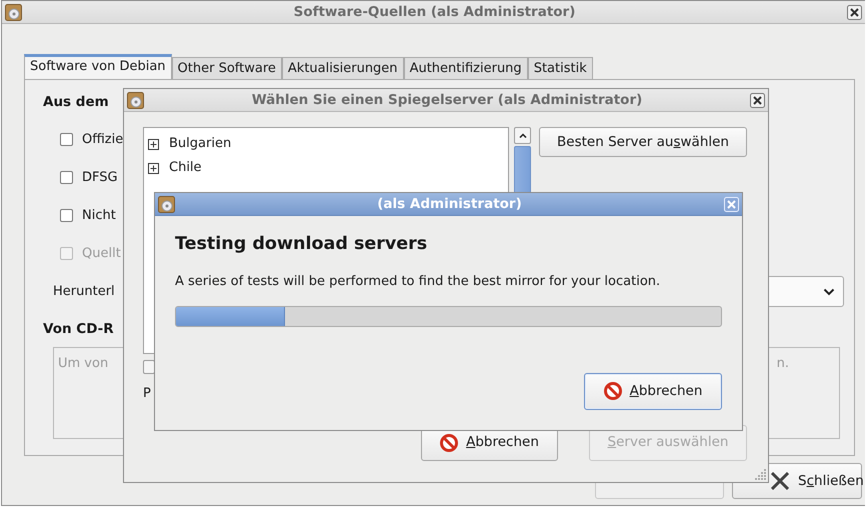  I want to click on window-title: Software-Quellen (als Administrator), so click(434, 12).